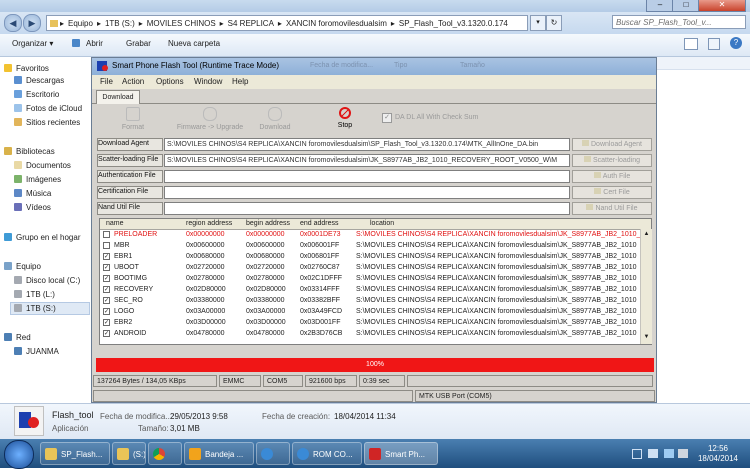 The image size is (750, 469). Describe the element at coordinates (209, 223) in the screenshot. I see `col-region: region address` at that location.